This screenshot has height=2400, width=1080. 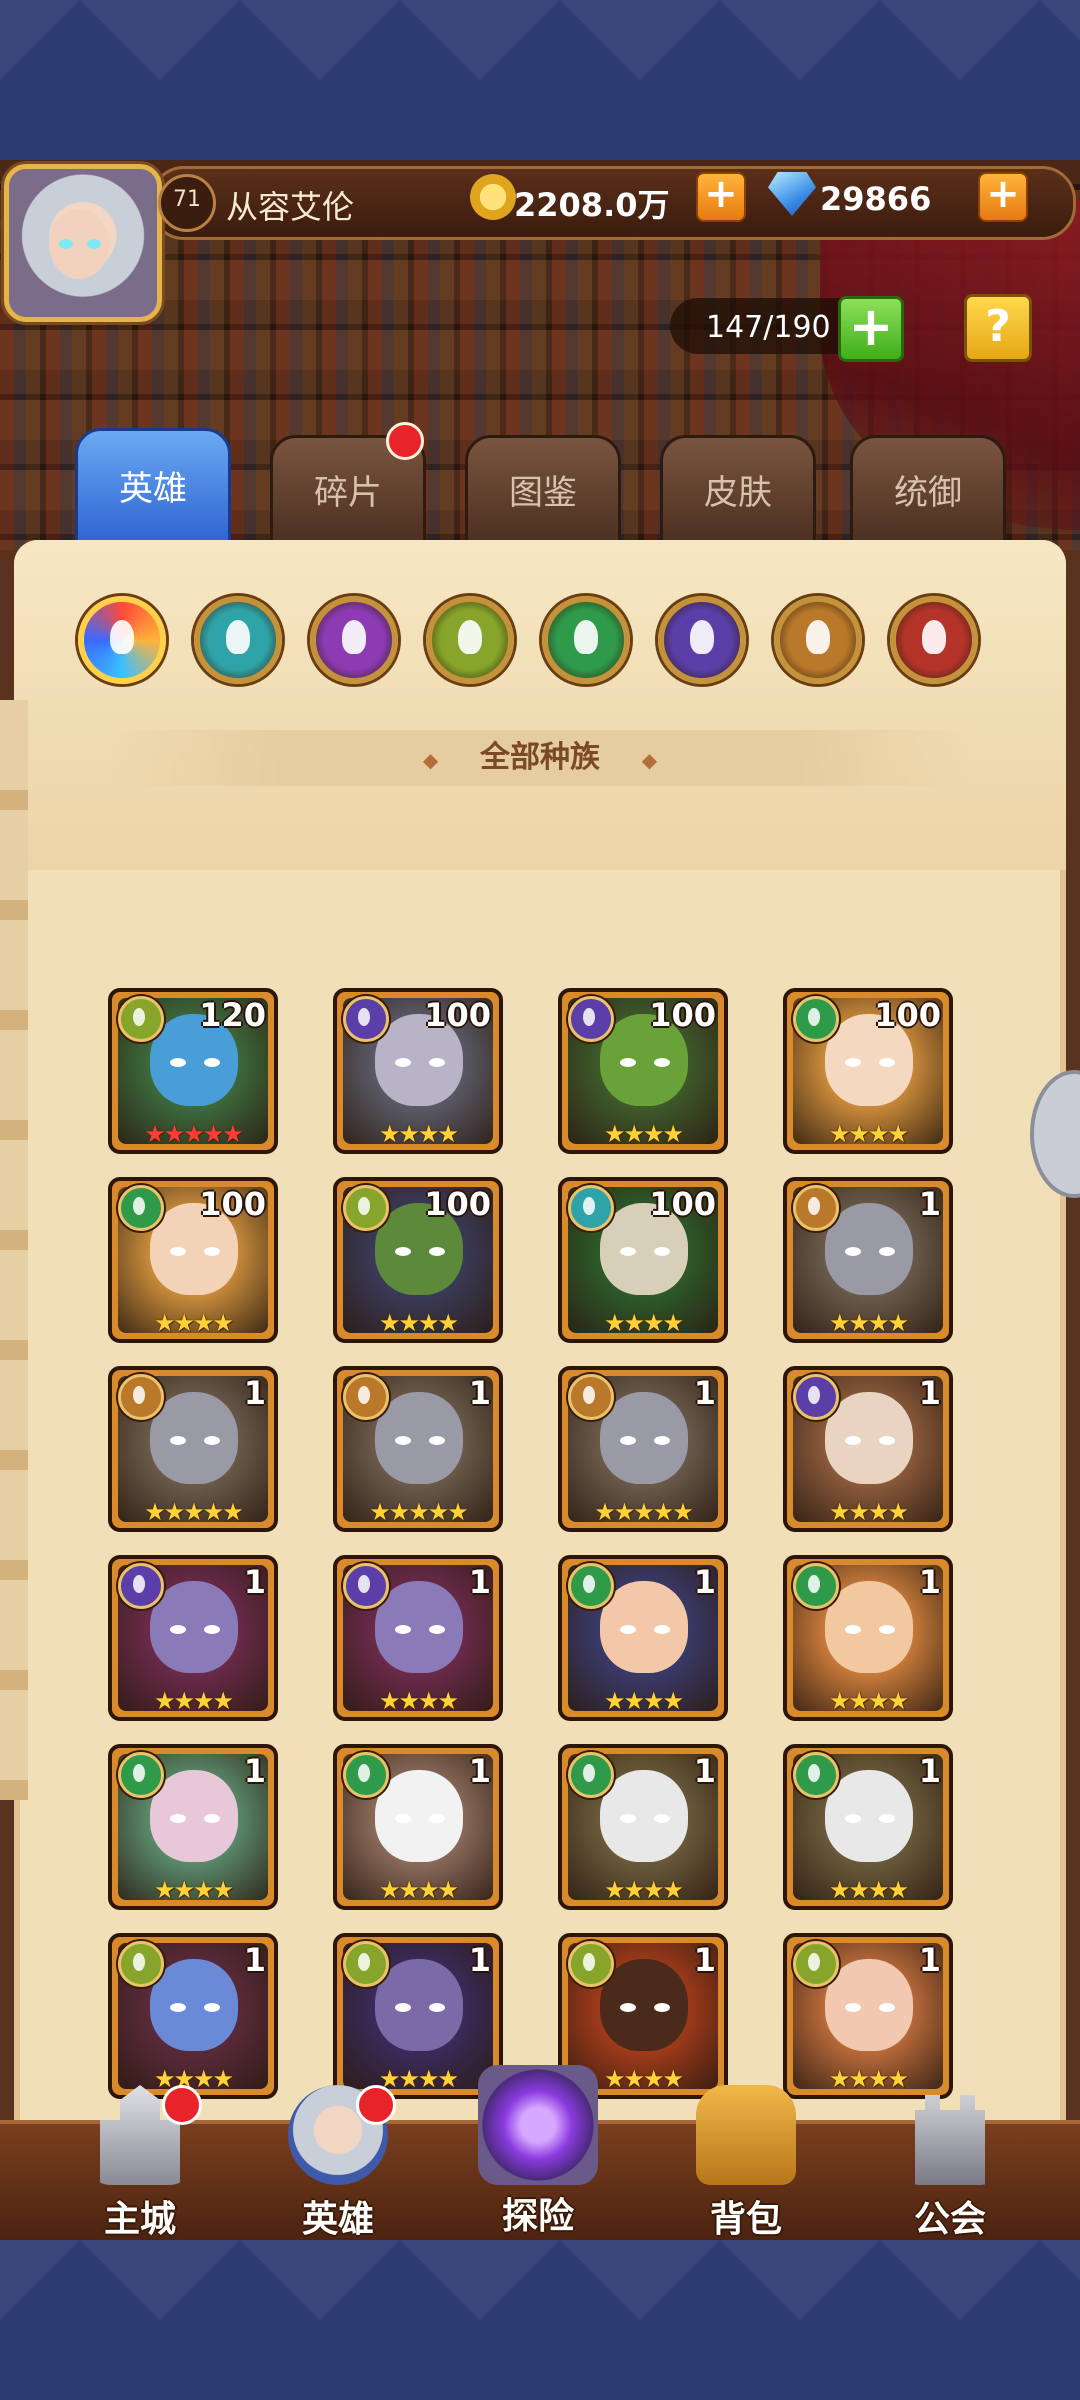 What do you see at coordinates (83, 243) in the screenshot?
I see `player-avatar` at bounding box center [83, 243].